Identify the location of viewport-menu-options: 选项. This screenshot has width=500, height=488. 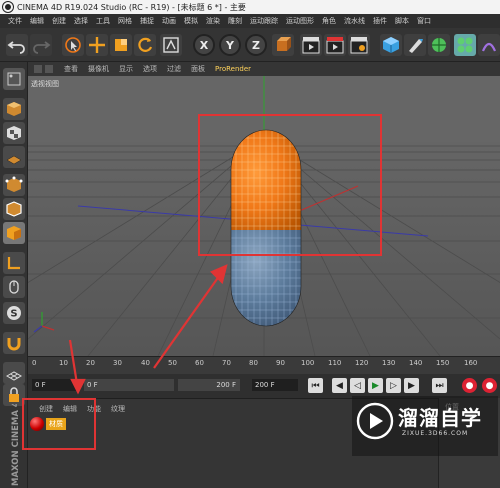
(150, 69).